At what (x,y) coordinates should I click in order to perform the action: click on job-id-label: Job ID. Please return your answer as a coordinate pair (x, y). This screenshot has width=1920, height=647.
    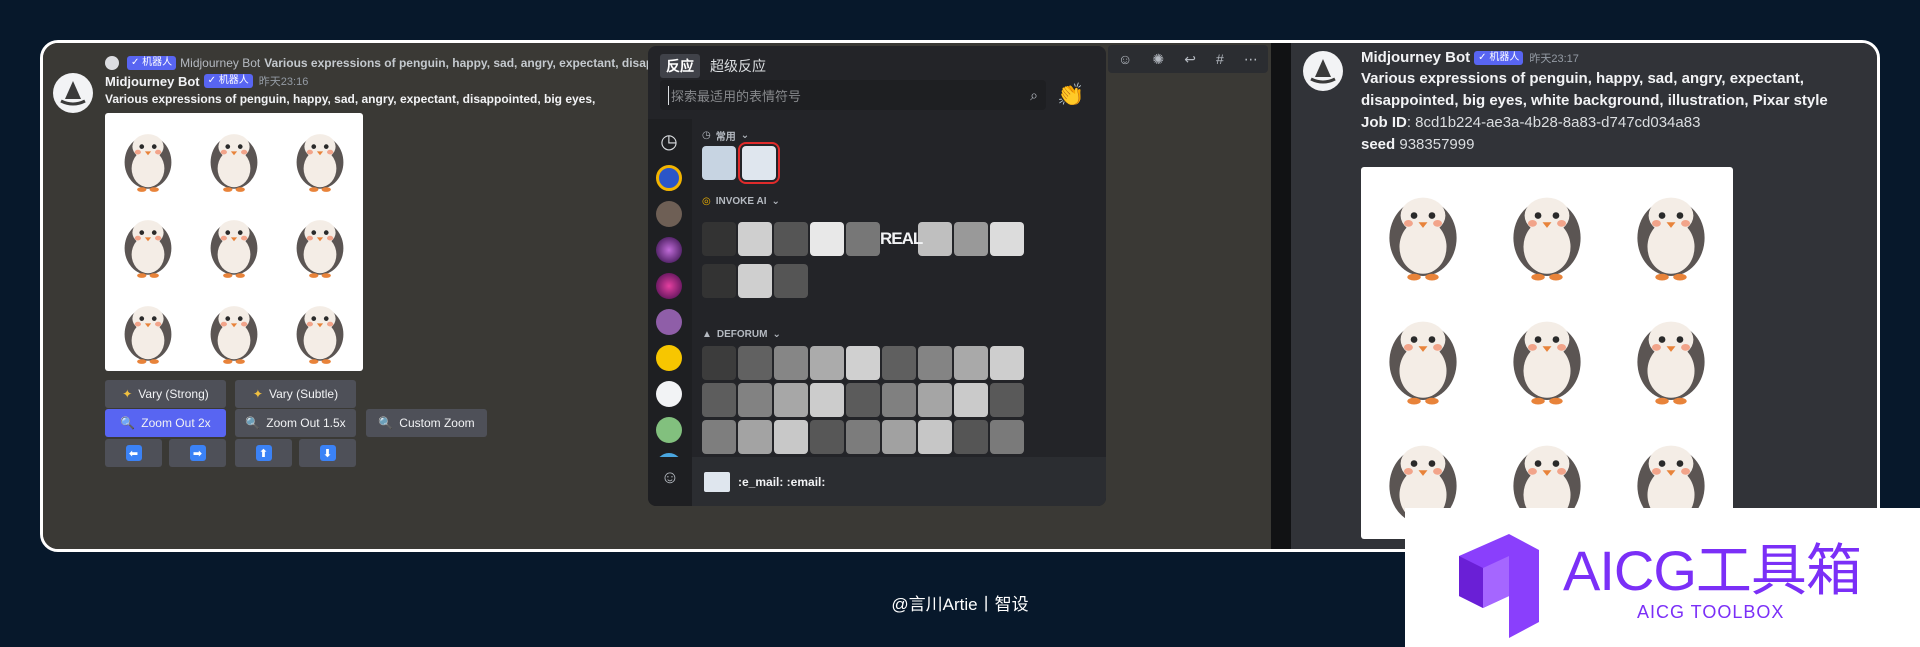
    Looking at the image, I should click on (1384, 122).